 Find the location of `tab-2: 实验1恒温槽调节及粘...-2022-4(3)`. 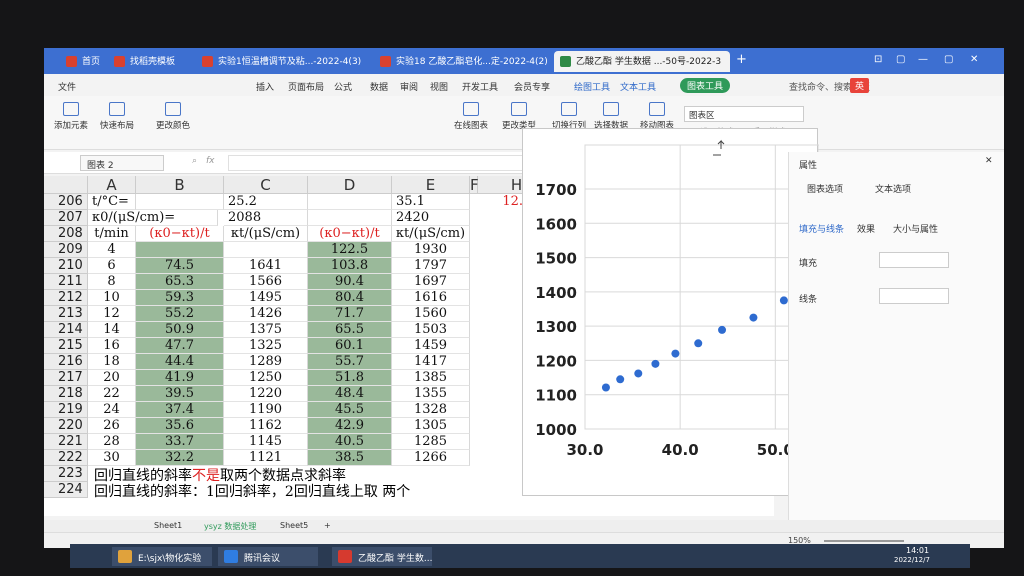

tab-2: 实验1恒温槽调节及粘...-2022-4(3) is located at coordinates (284, 61).